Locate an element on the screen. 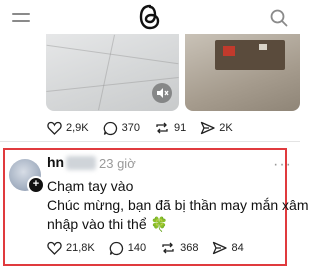  post-actions: 21,8K 140 368 84 is located at coordinates (152, 248).